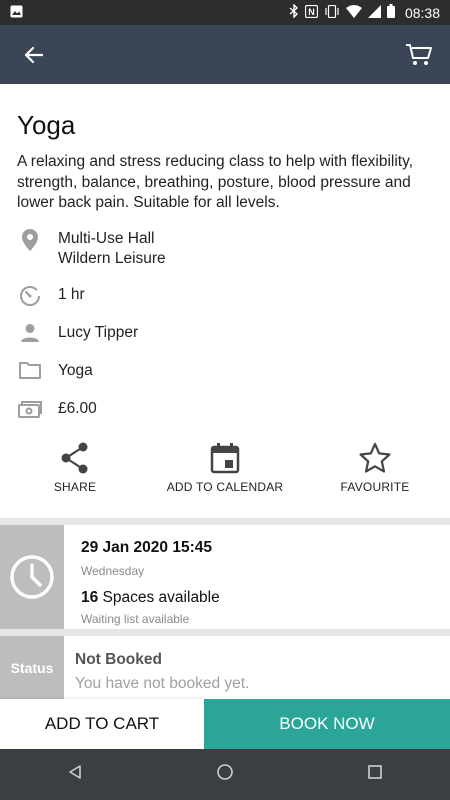  I want to click on person-icon, so click(30, 333).